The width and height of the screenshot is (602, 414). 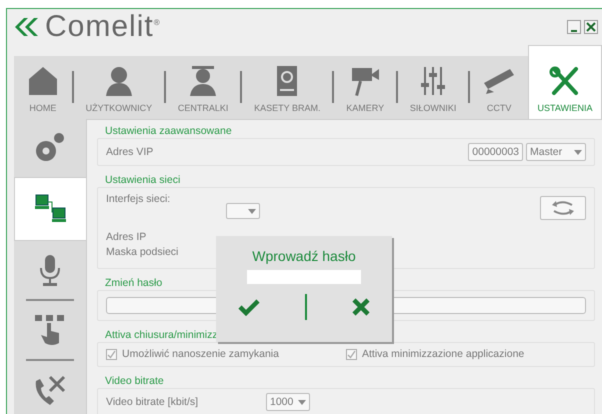 I want to click on checkbox-label: Attiva minimizzazione applicazione, so click(x=443, y=354).